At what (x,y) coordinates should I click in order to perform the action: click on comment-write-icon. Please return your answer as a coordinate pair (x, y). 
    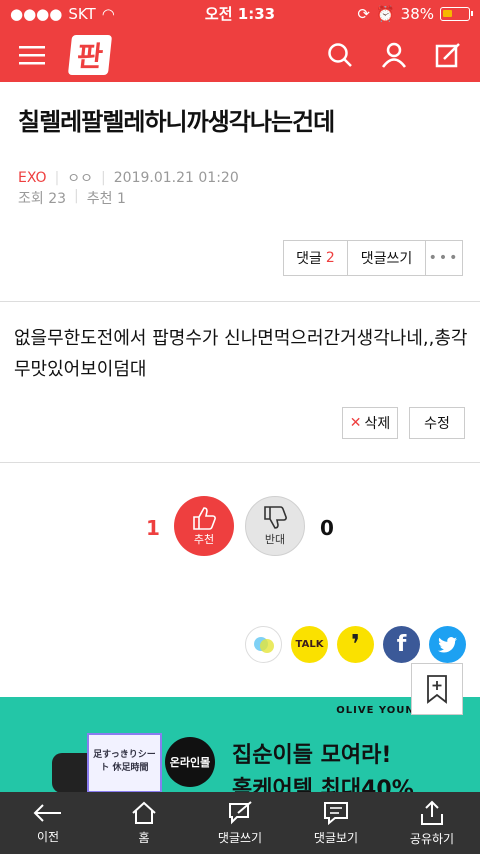
    Looking at the image, I should click on (240, 812).